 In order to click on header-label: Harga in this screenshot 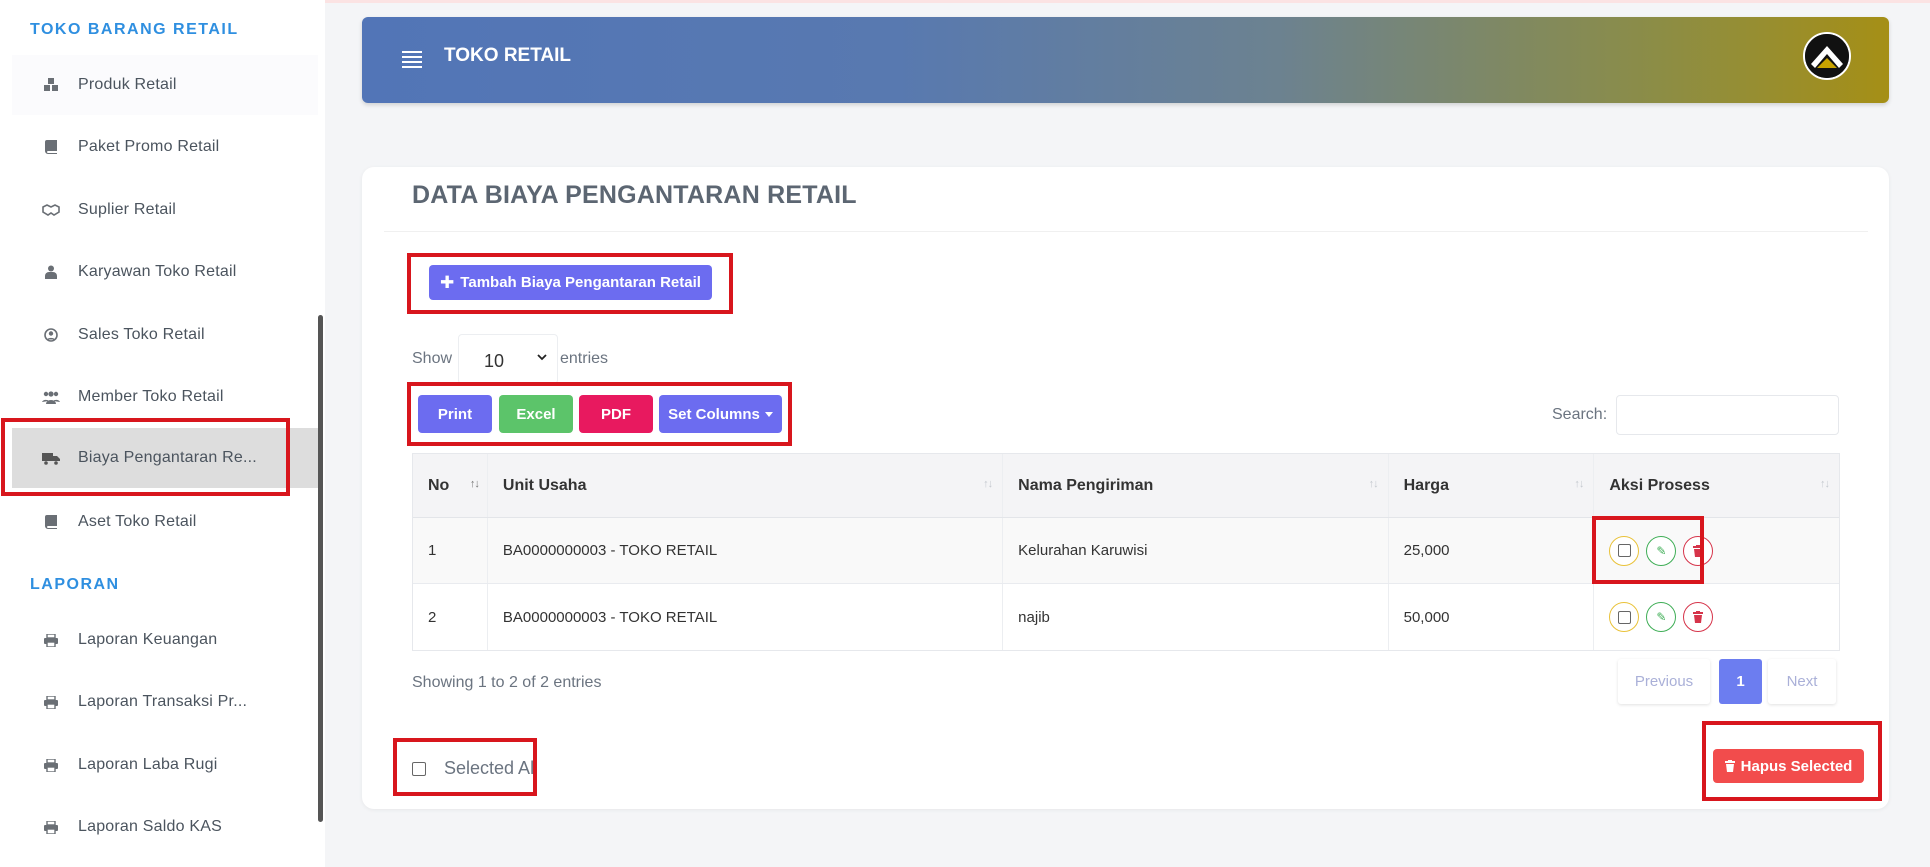, I will do `click(1426, 485)`.